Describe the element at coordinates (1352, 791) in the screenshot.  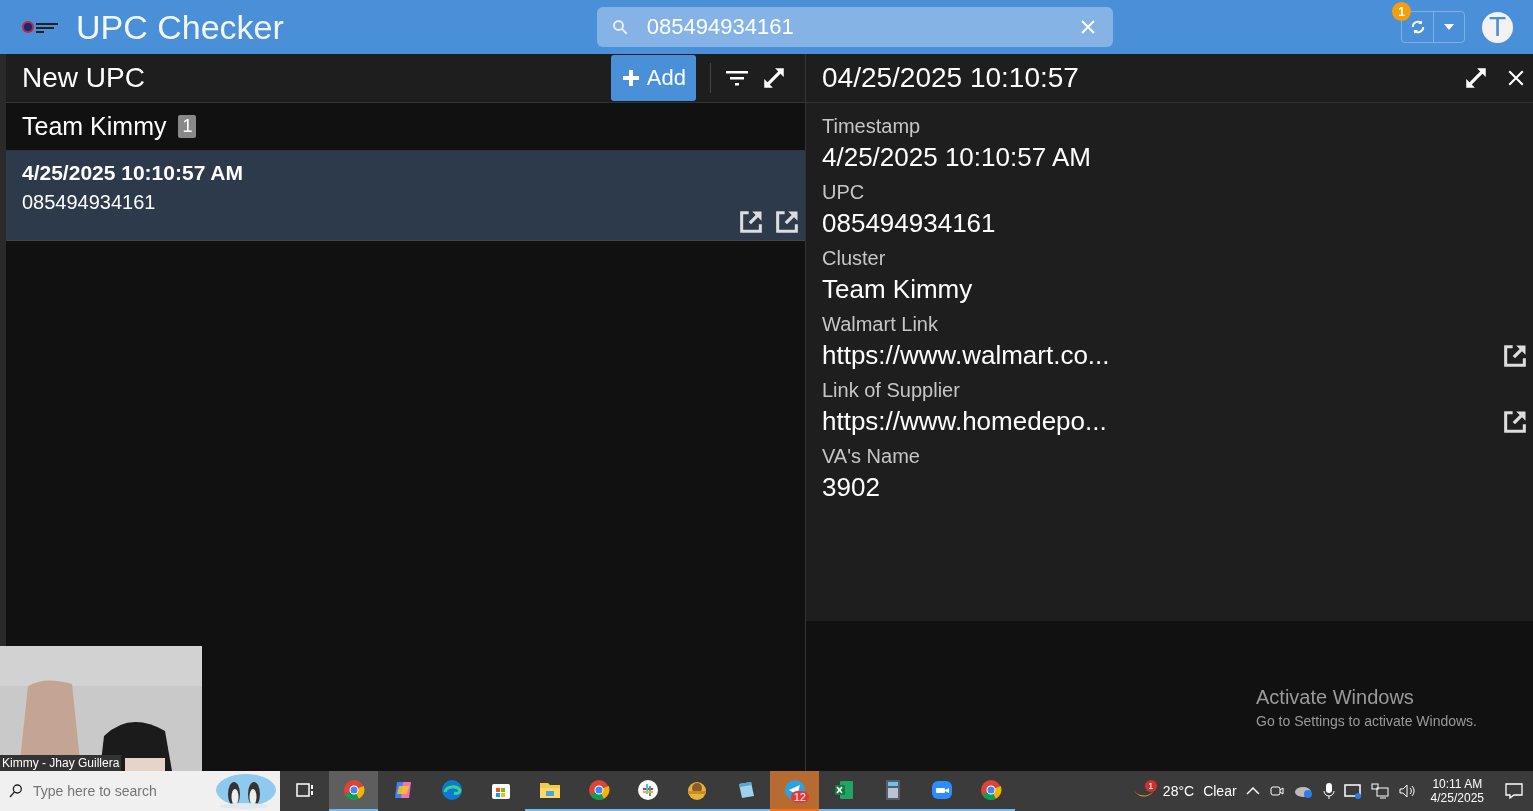
I see `display-icon` at that location.